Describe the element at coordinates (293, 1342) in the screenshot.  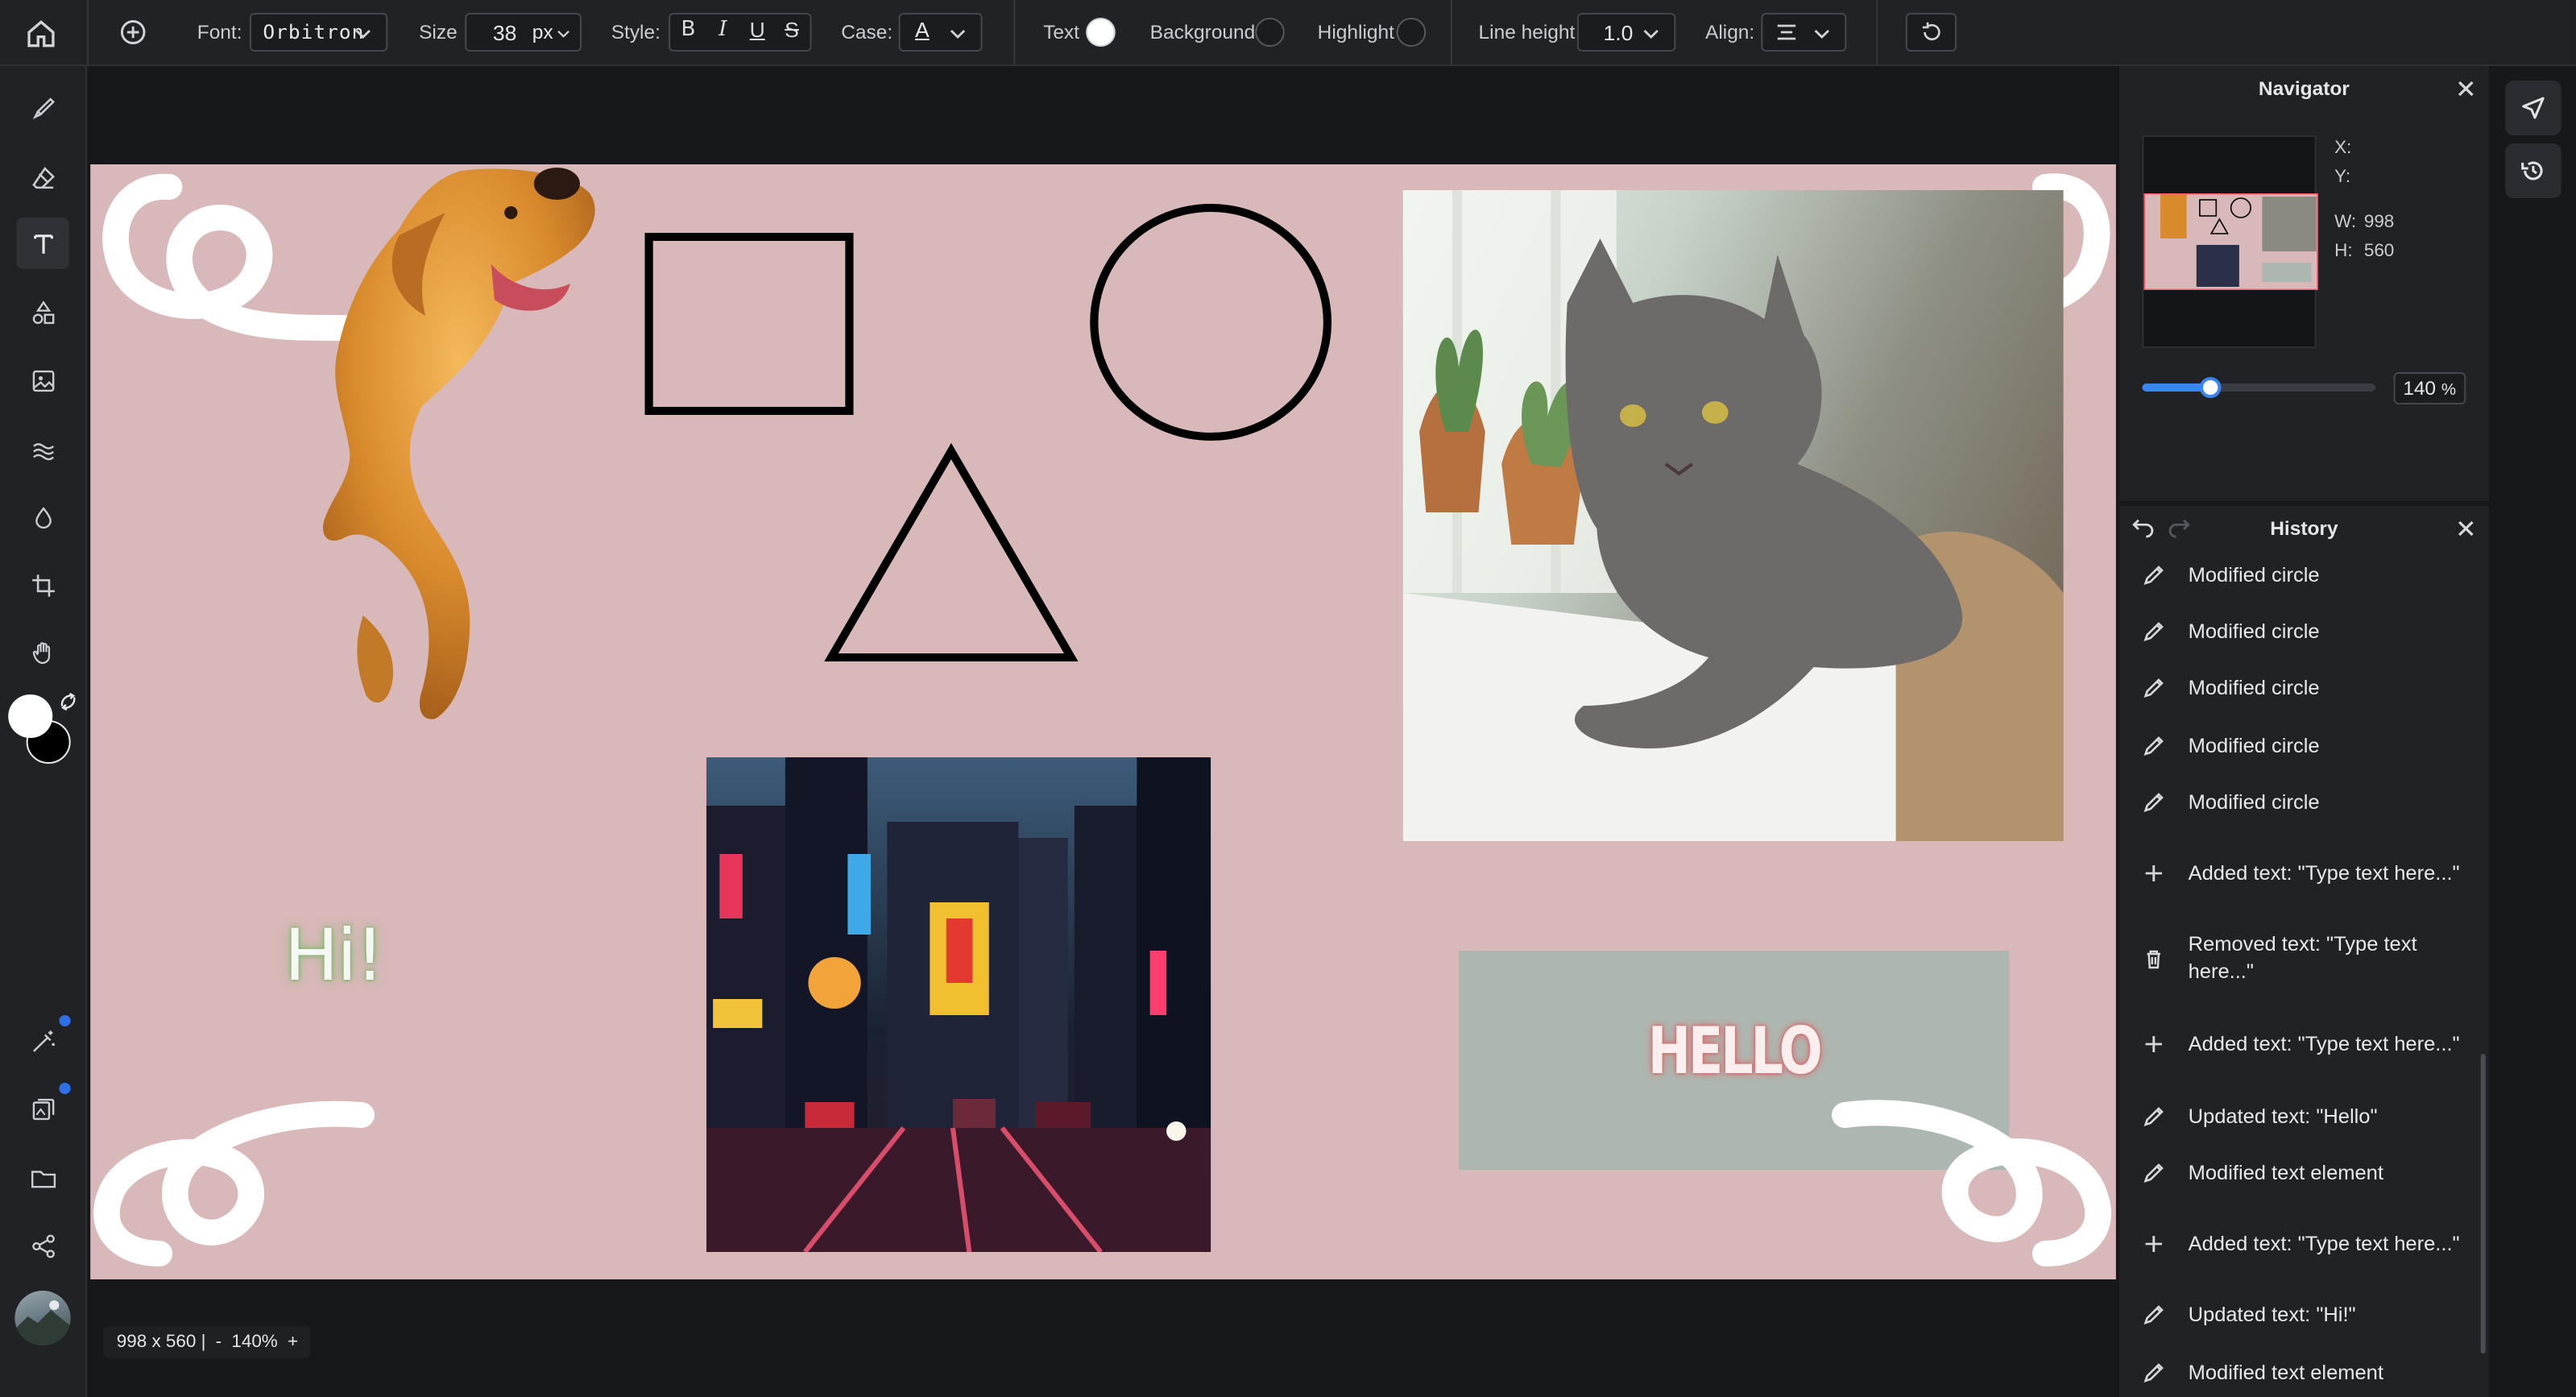
I see `zoom-in-button: +` at that location.